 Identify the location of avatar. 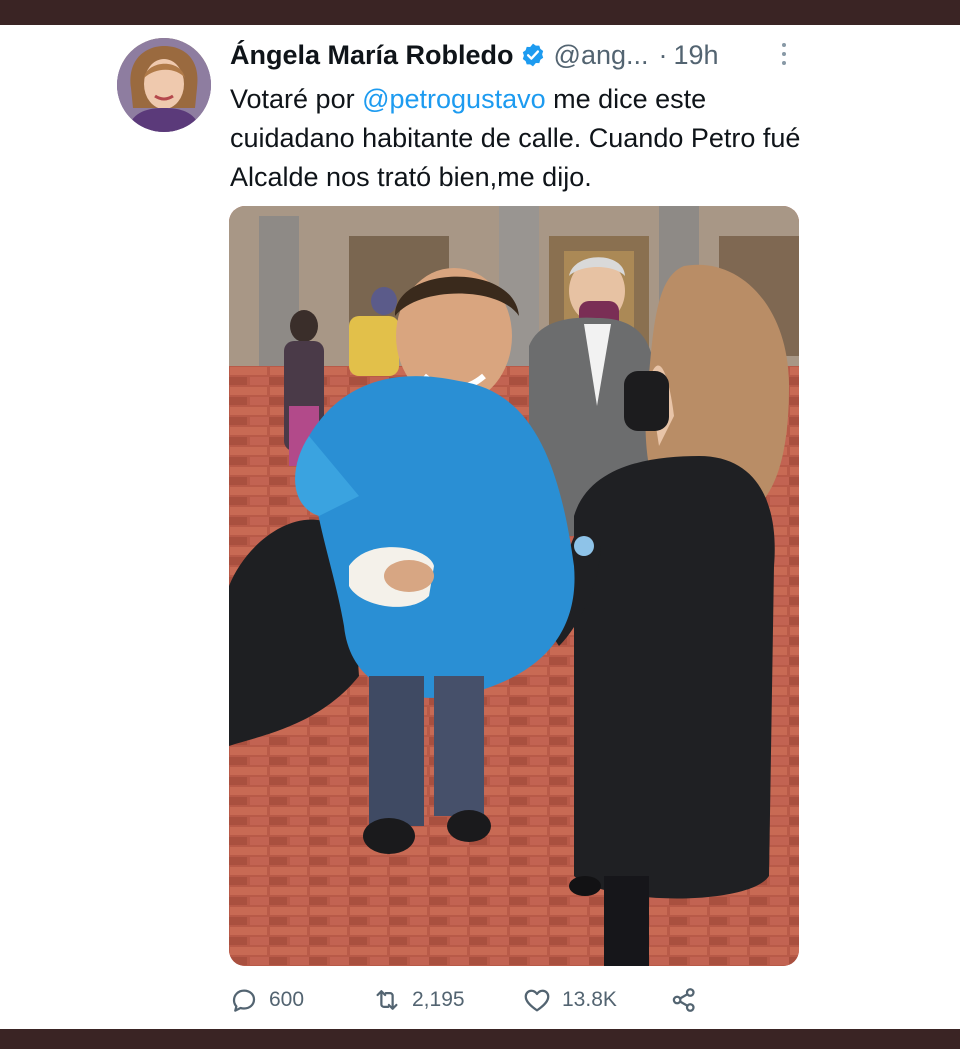
(164, 85).